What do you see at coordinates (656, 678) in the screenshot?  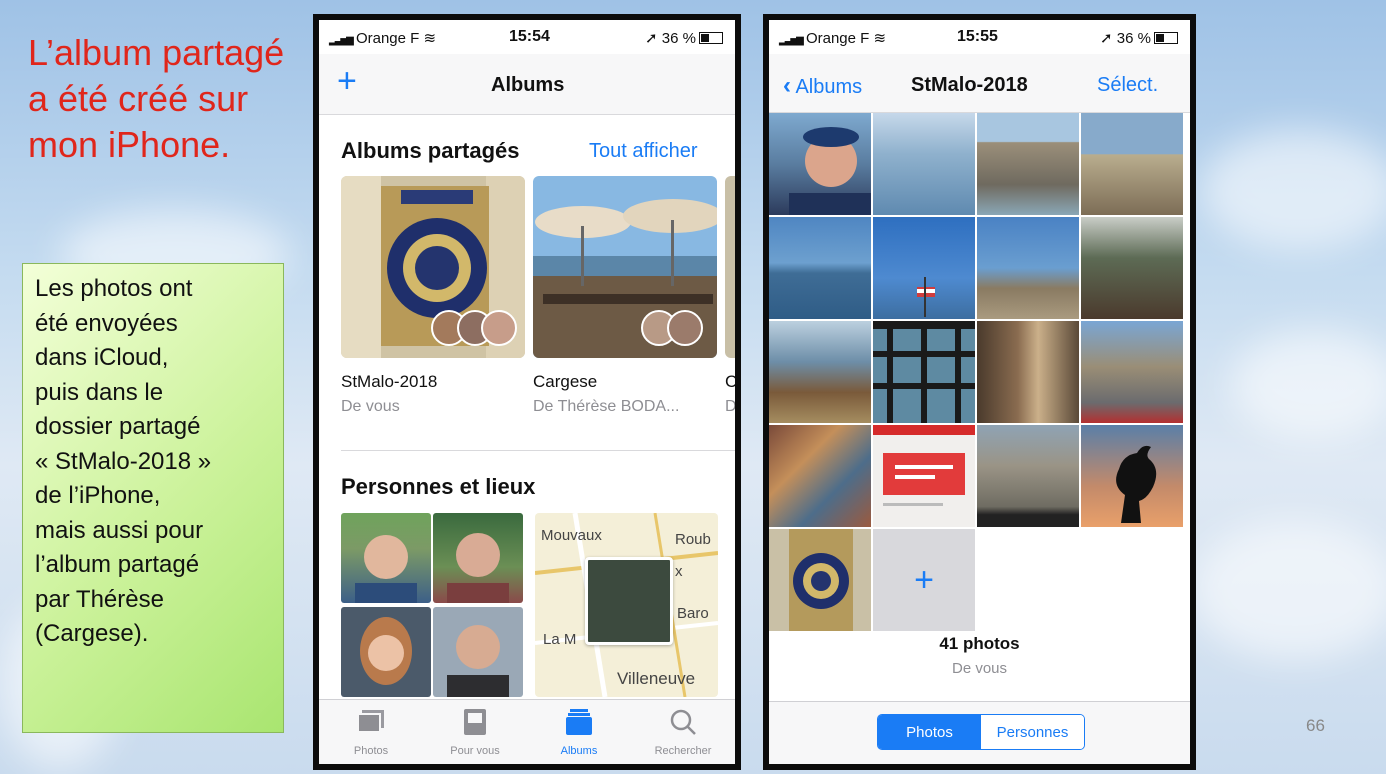 I see `map-label: Villeneuve` at bounding box center [656, 678].